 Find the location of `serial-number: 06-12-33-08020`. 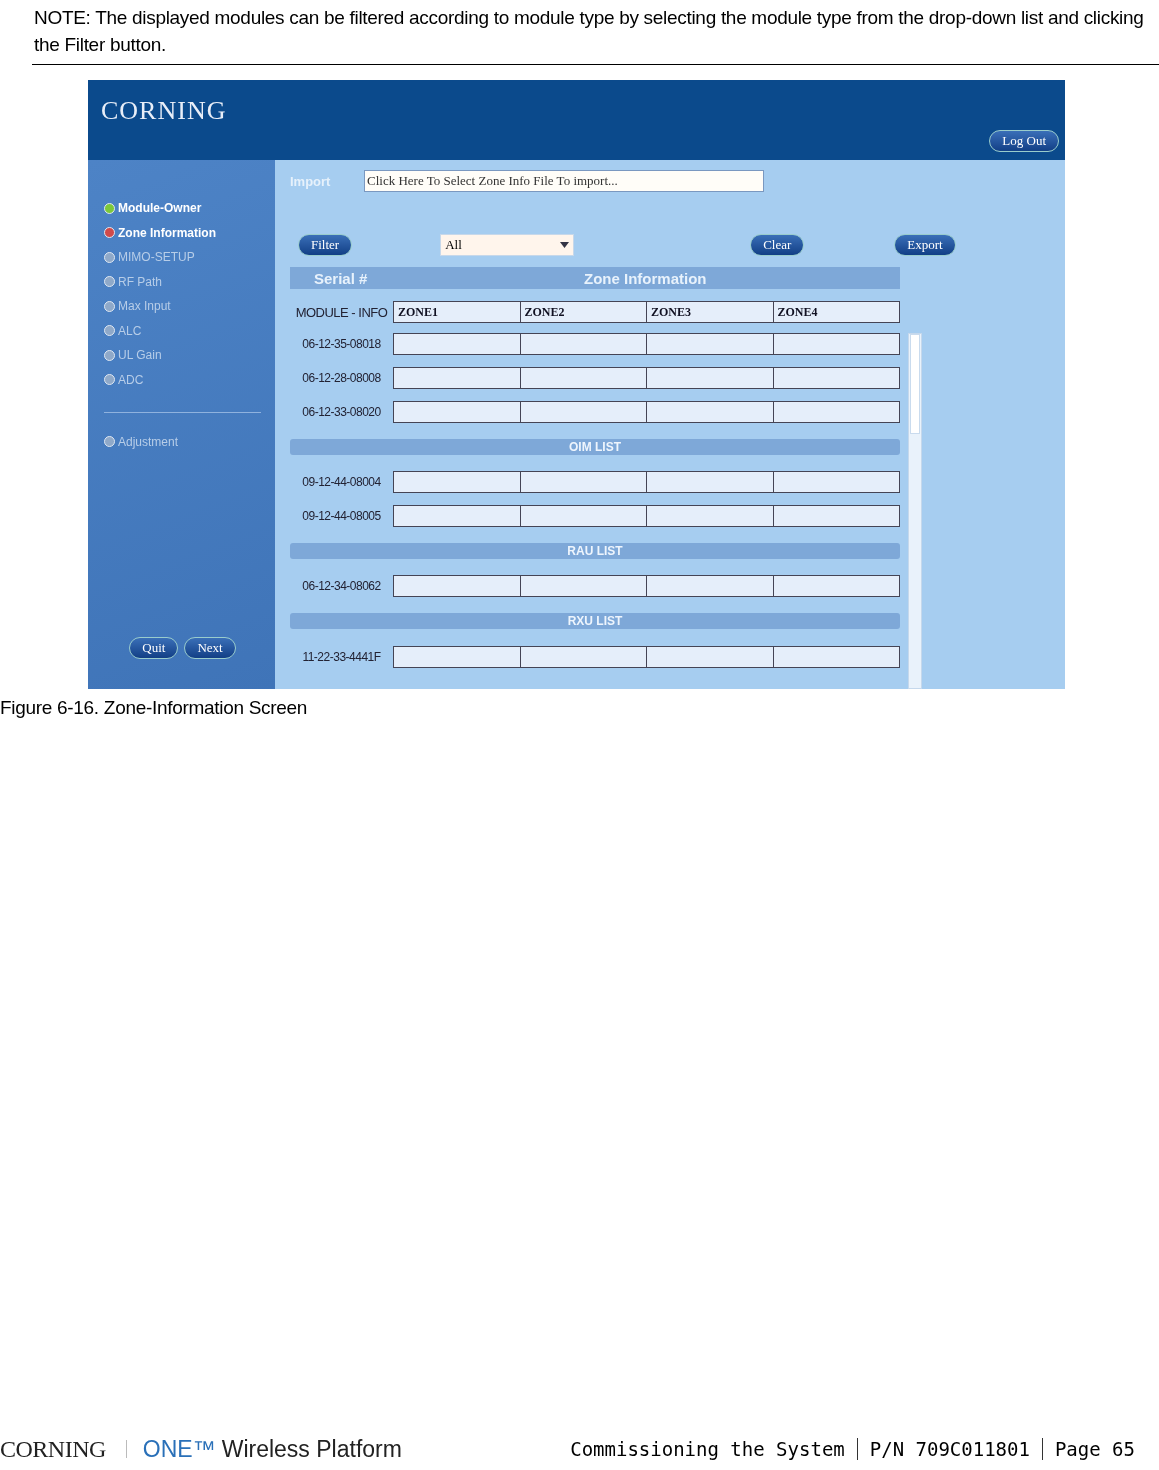

serial-number: 06-12-33-08020 is located at coordinates (341, 412).